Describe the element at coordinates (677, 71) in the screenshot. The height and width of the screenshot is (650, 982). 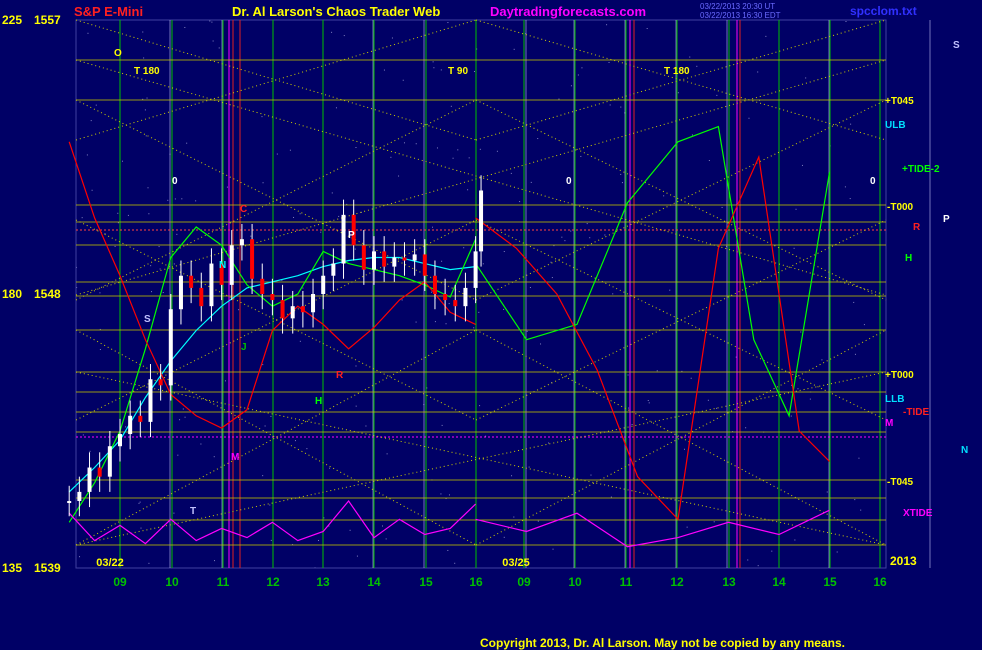
I see `t-marker: T 180` at that location.